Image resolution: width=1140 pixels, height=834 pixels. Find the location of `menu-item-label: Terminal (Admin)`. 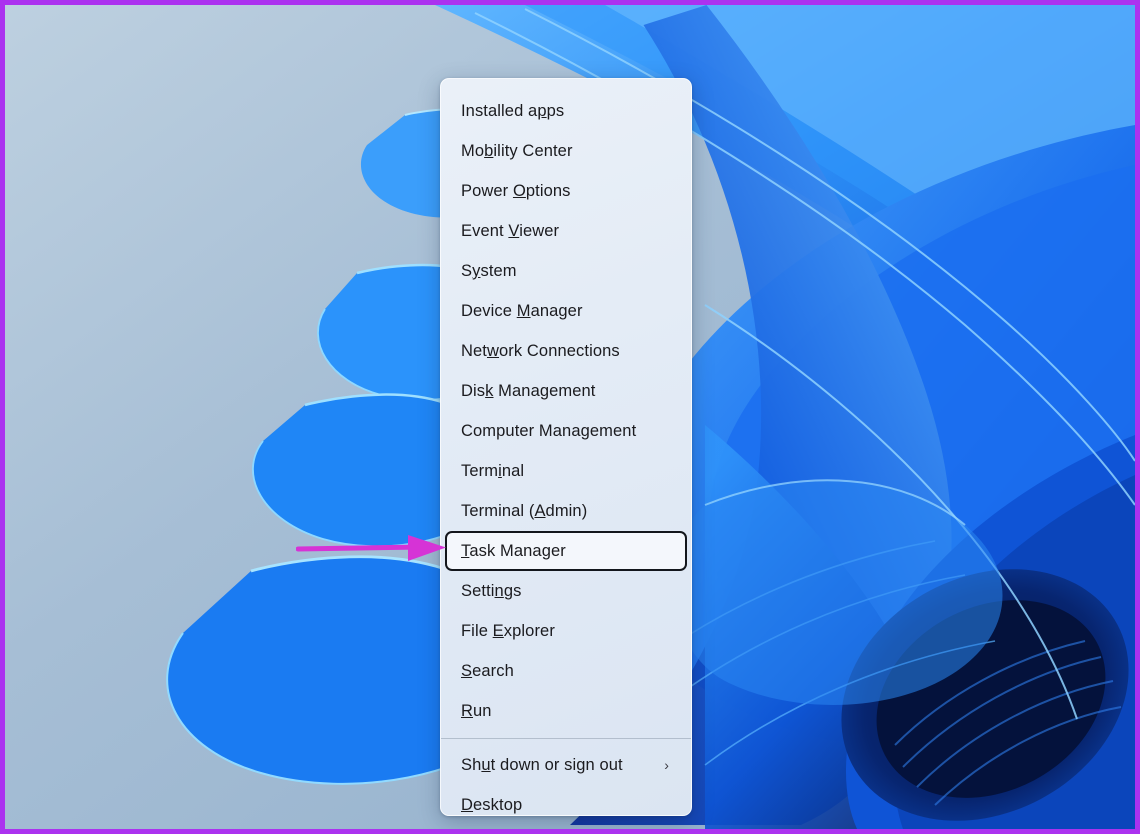

menu-item-label: Terminal (Admin) is located at coordinates (524, 511).